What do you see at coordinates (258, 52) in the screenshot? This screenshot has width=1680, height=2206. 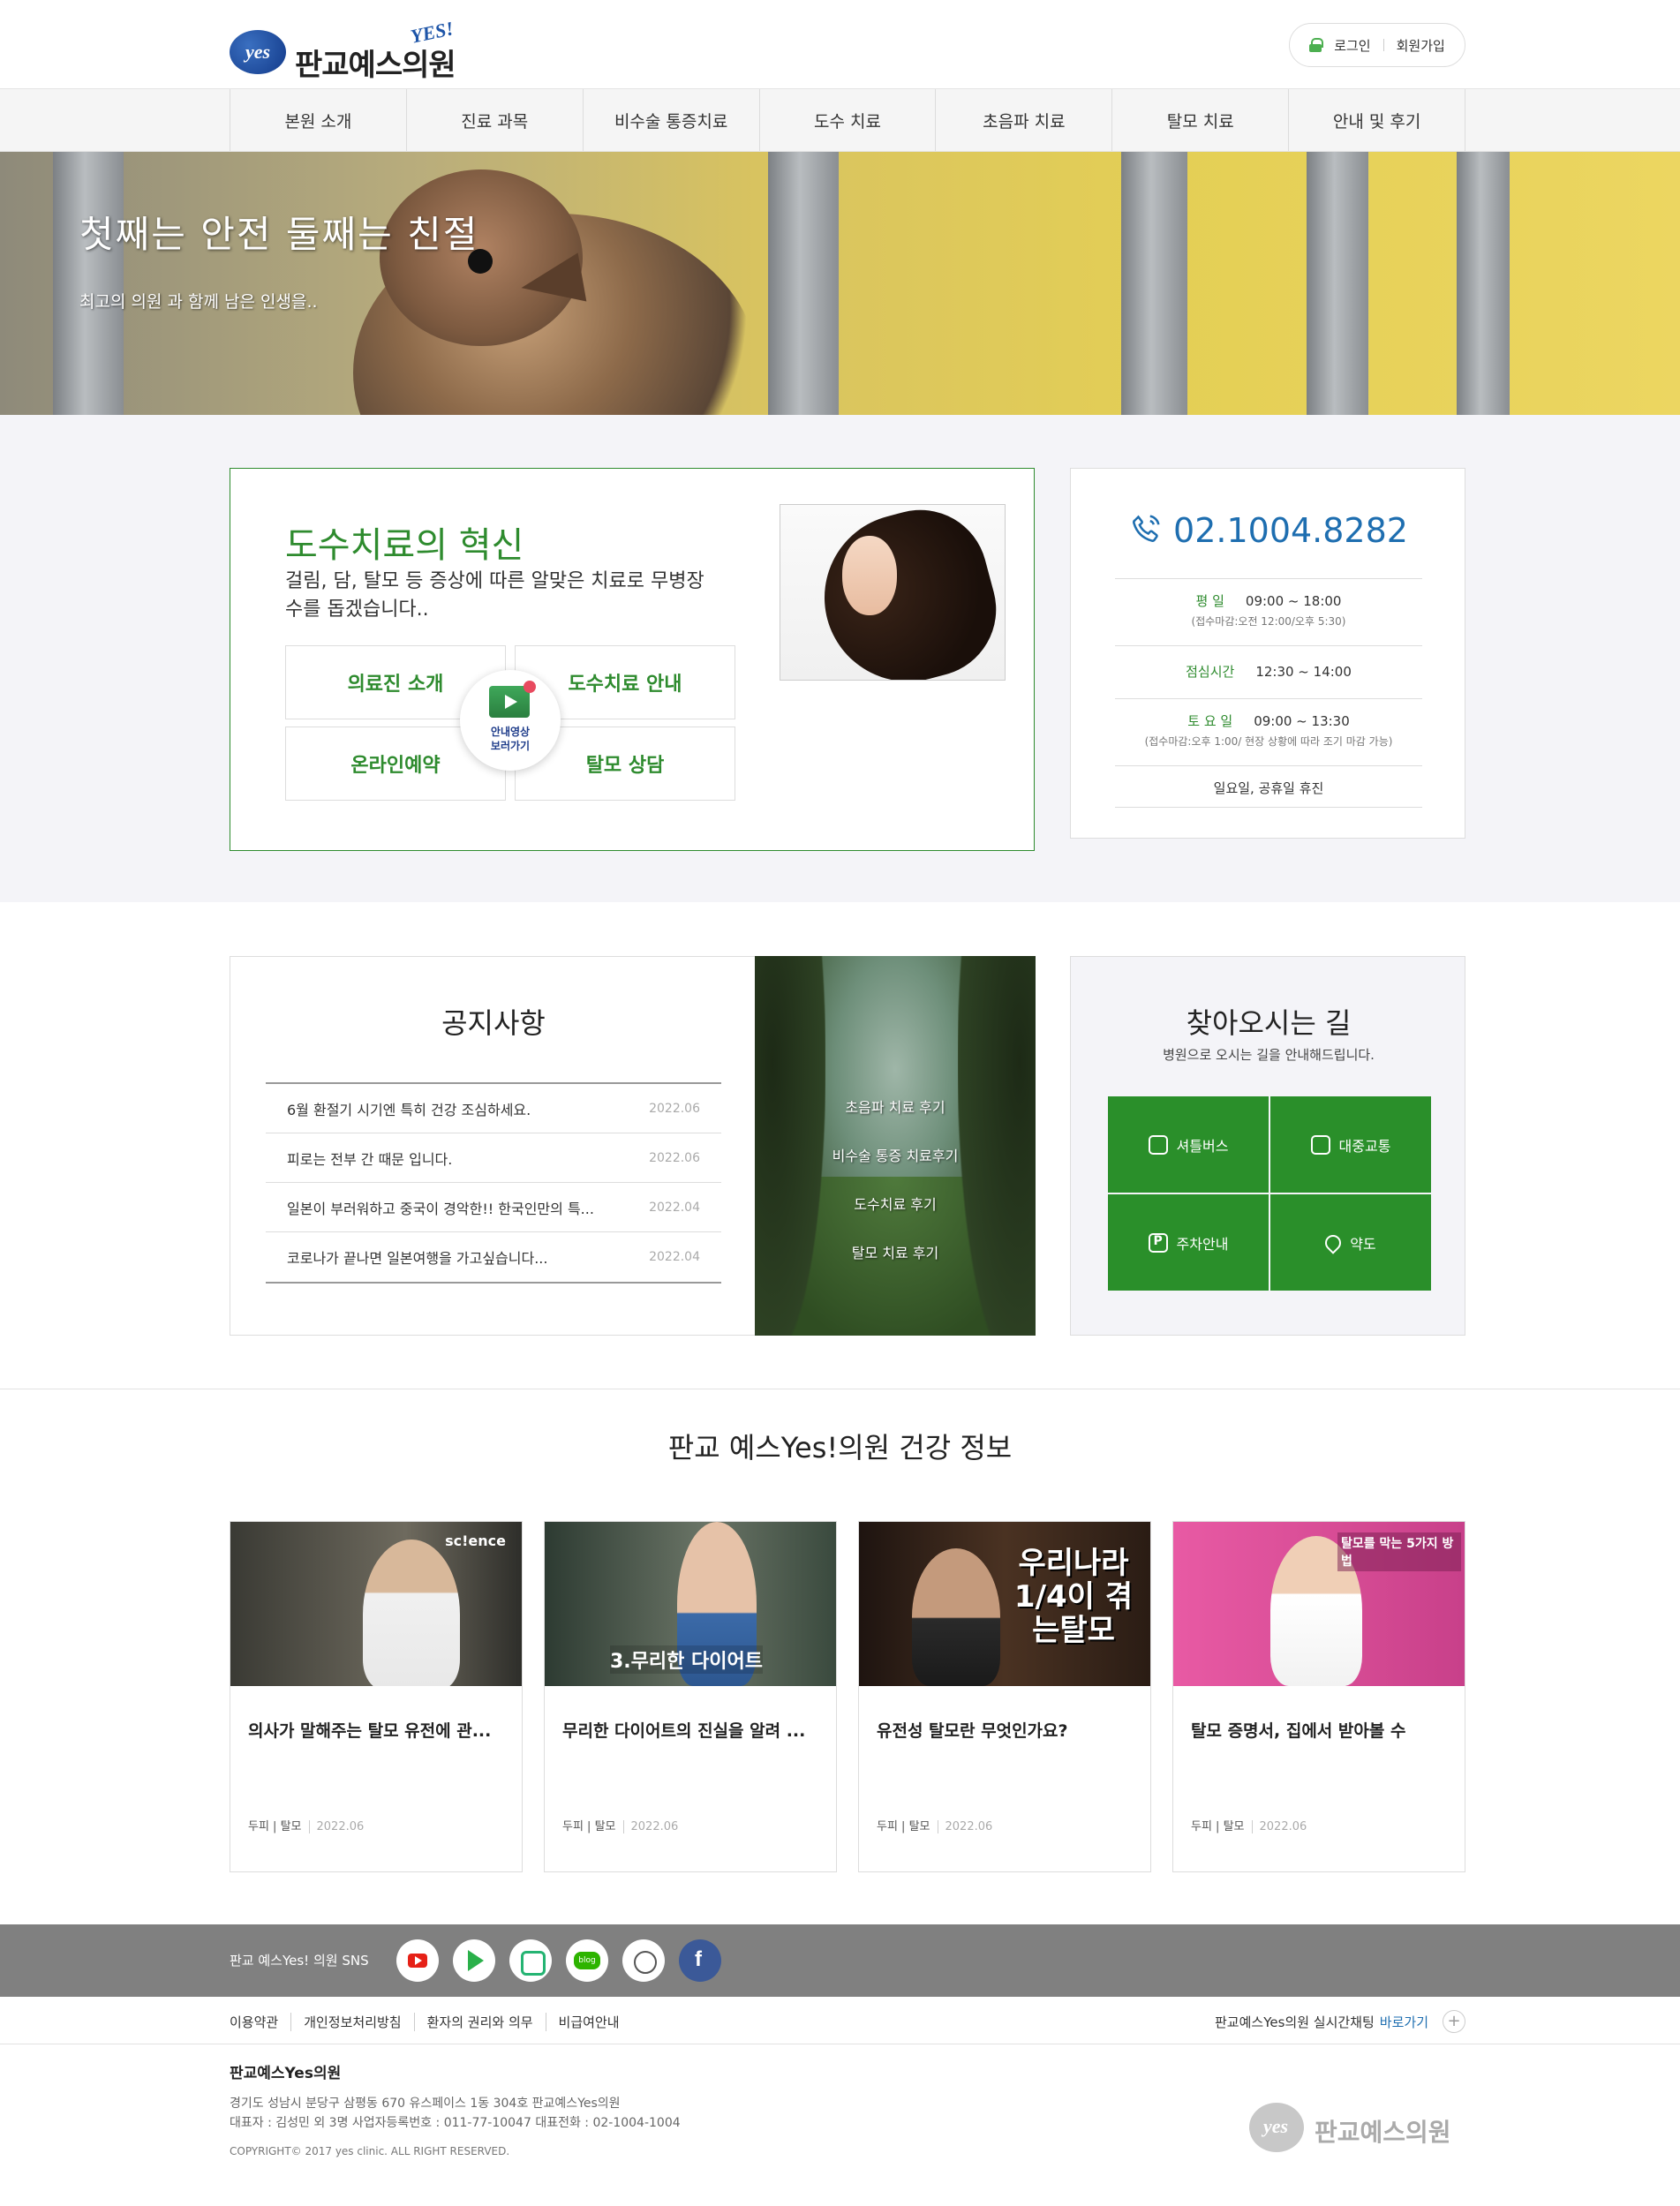 I see `logo-mark: yes` at bounding box center [258, 52].